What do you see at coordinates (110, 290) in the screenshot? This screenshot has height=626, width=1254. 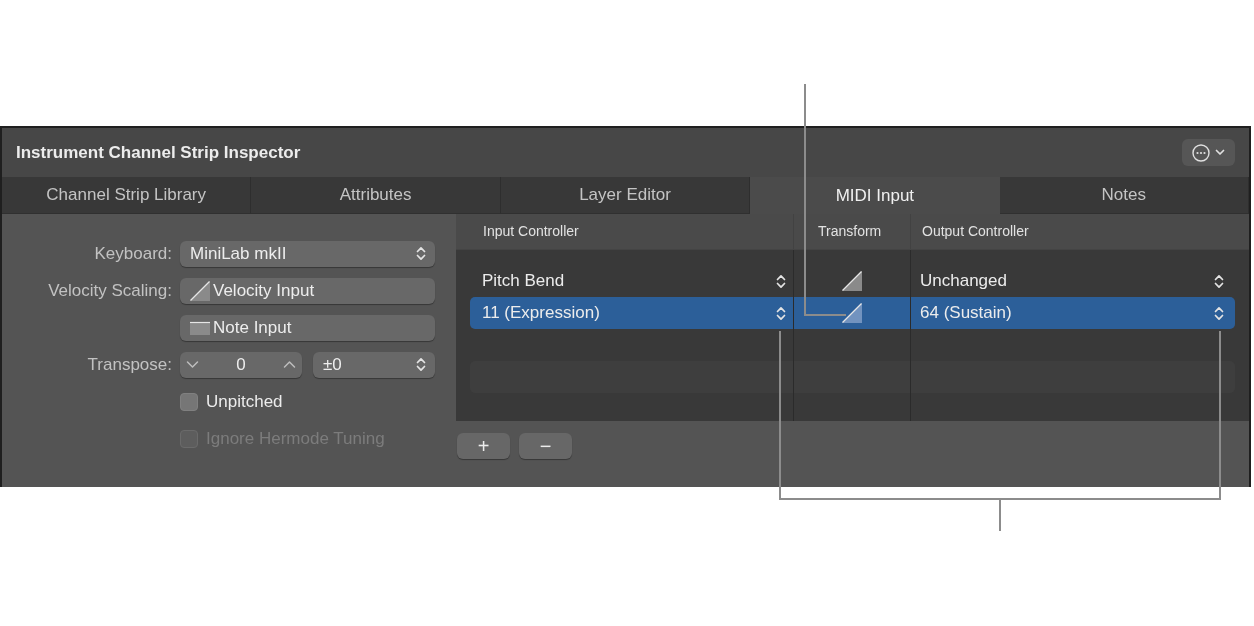 I see `field-label: Velocity Scaling:` at bounding box center [110, 290].